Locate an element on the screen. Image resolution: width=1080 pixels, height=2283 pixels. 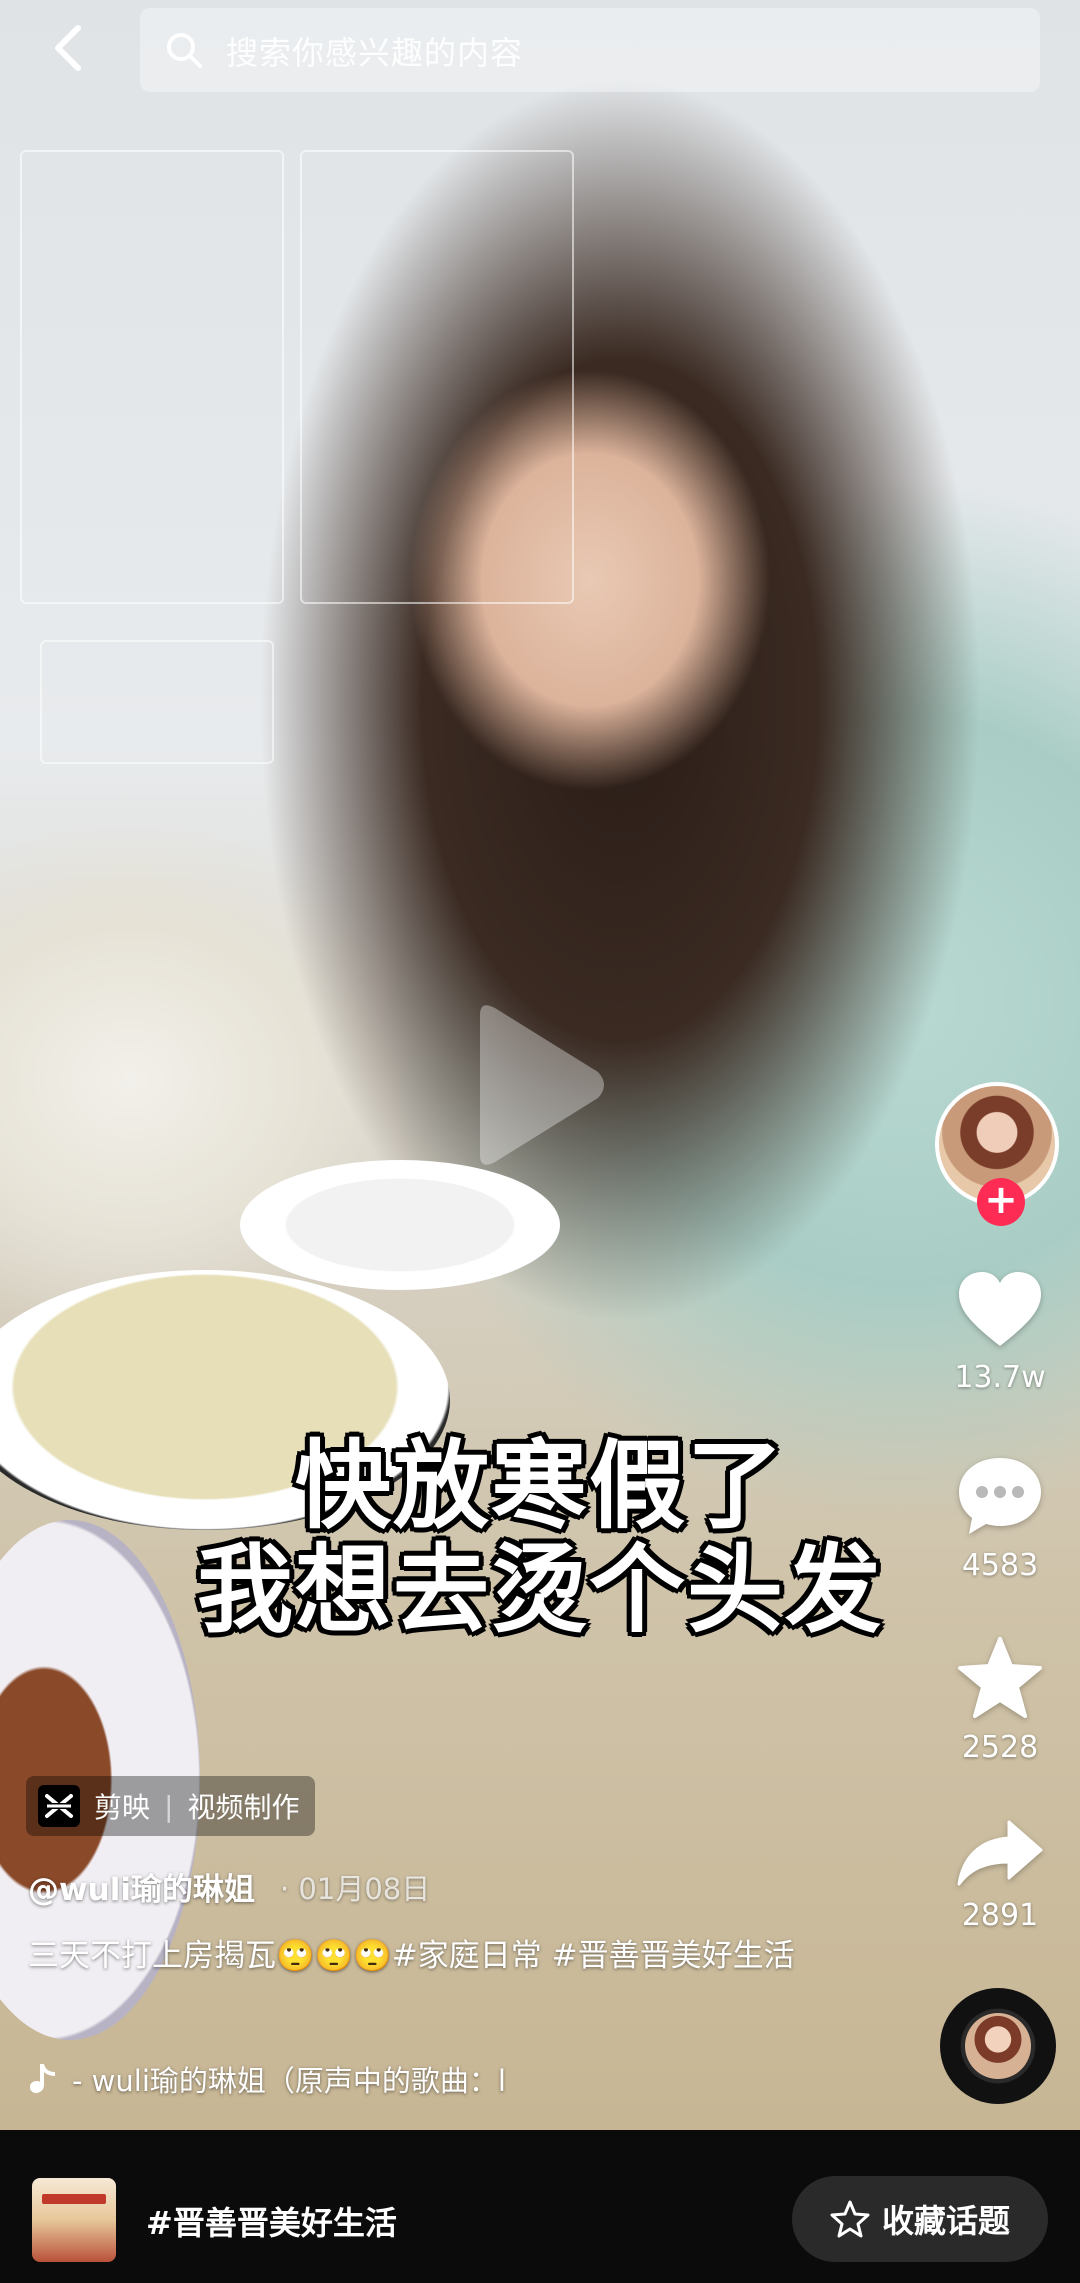
like-button: 13.7w is located at coordinates (1000, 1332).